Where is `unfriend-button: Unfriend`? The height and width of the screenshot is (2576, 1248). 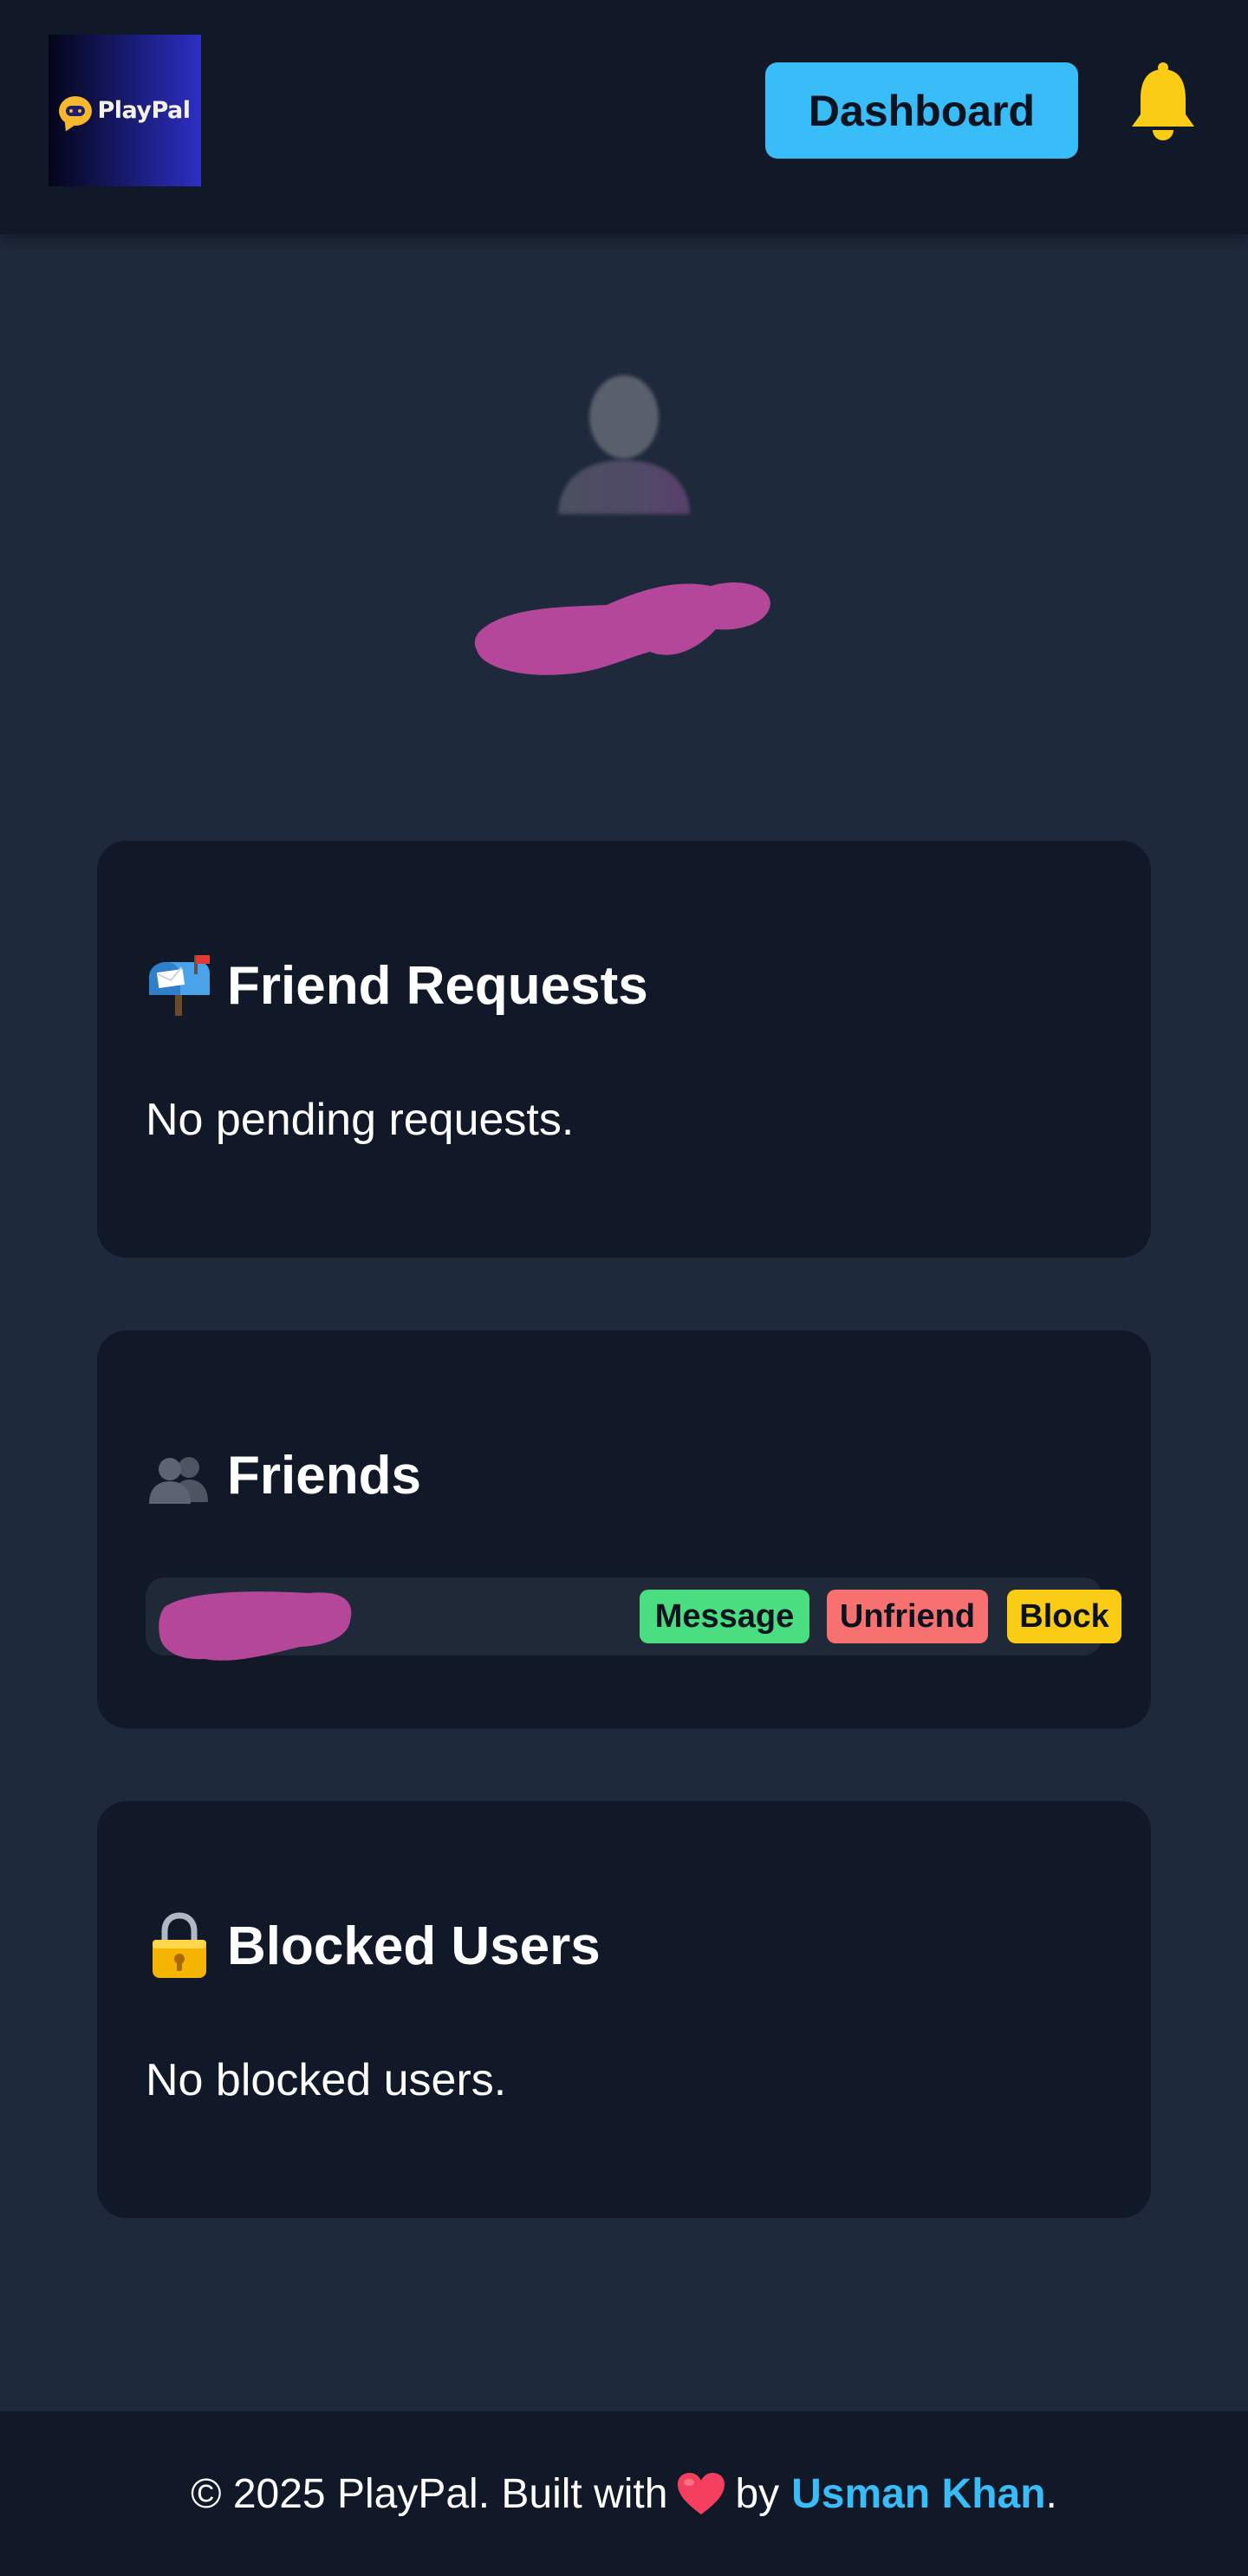
unfriend-button: Unfriend is located at coordinates (907, 1616).